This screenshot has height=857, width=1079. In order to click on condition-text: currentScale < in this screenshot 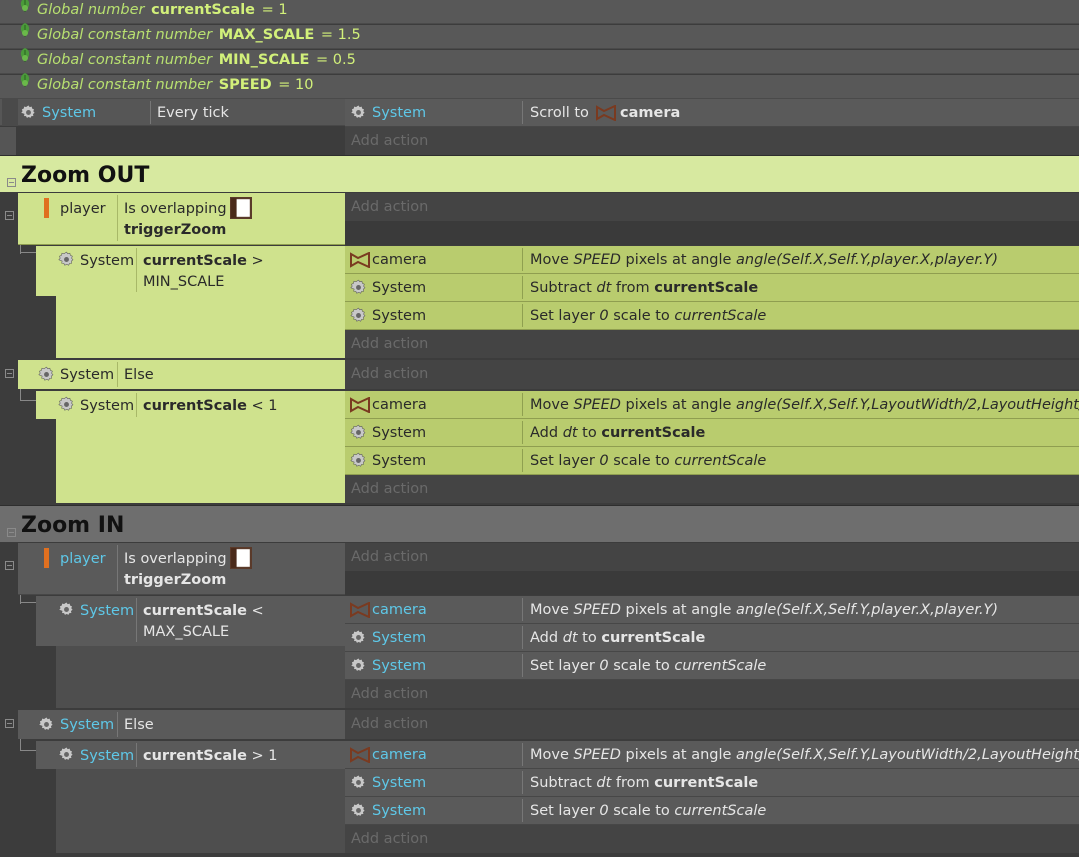, I will do `click(203, 611)`.